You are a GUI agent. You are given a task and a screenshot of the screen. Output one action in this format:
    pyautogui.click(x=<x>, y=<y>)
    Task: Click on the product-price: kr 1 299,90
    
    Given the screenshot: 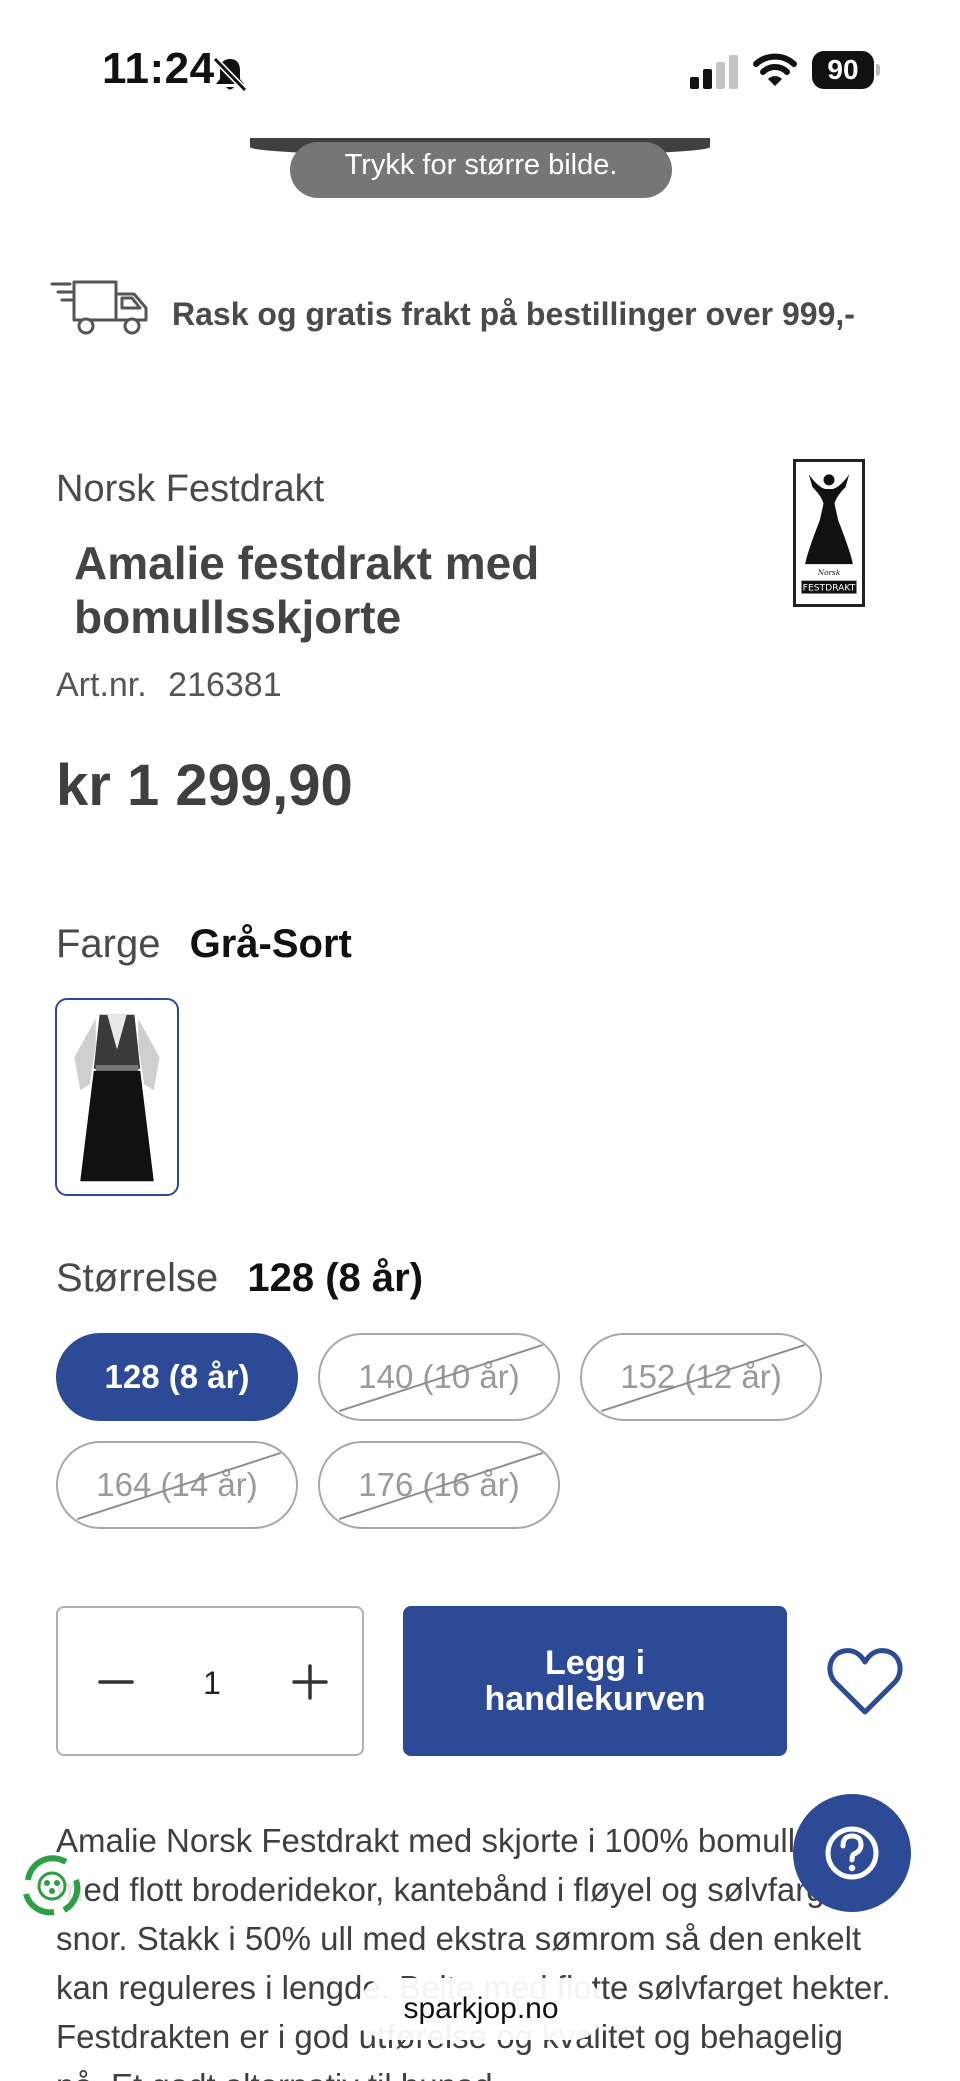 What is the action you would take?
    pyautogui.click(x=204, y=785)
    